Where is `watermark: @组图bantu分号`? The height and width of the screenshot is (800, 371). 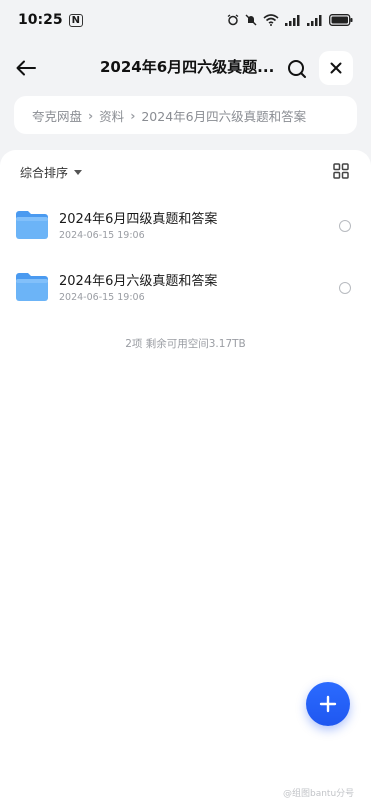
watermark: @组图bantu分号 is located at coordinates (319, 794).